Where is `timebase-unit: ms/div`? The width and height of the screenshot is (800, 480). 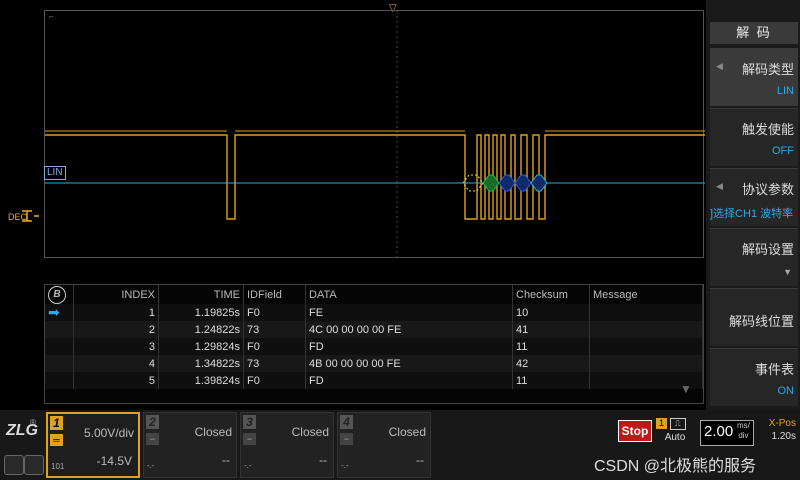 timebase-unit: ms/div is located at coordinates (743, 430).